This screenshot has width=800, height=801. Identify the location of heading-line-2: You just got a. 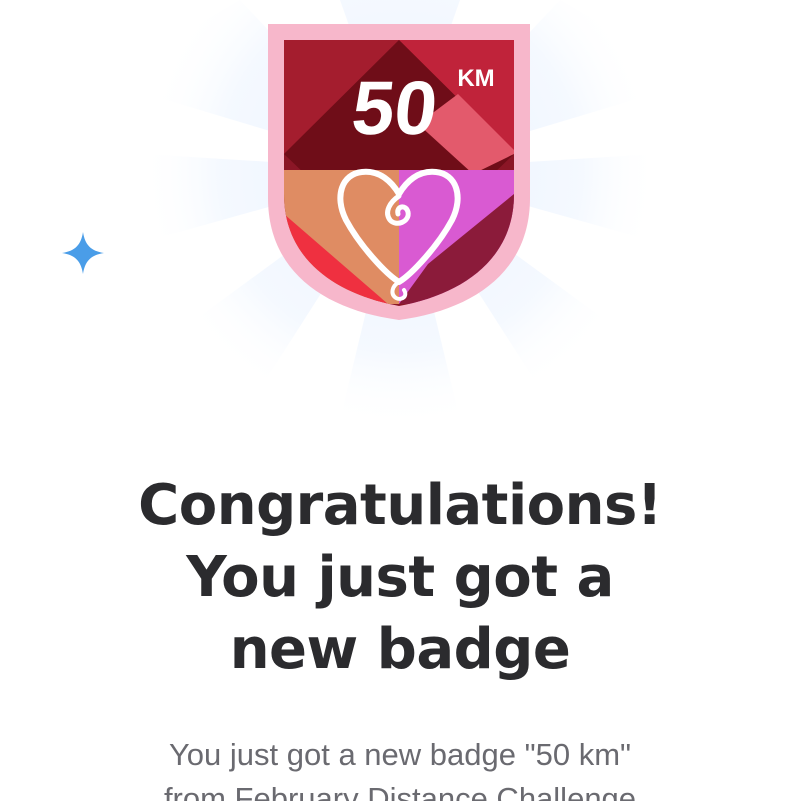
(400, 577).